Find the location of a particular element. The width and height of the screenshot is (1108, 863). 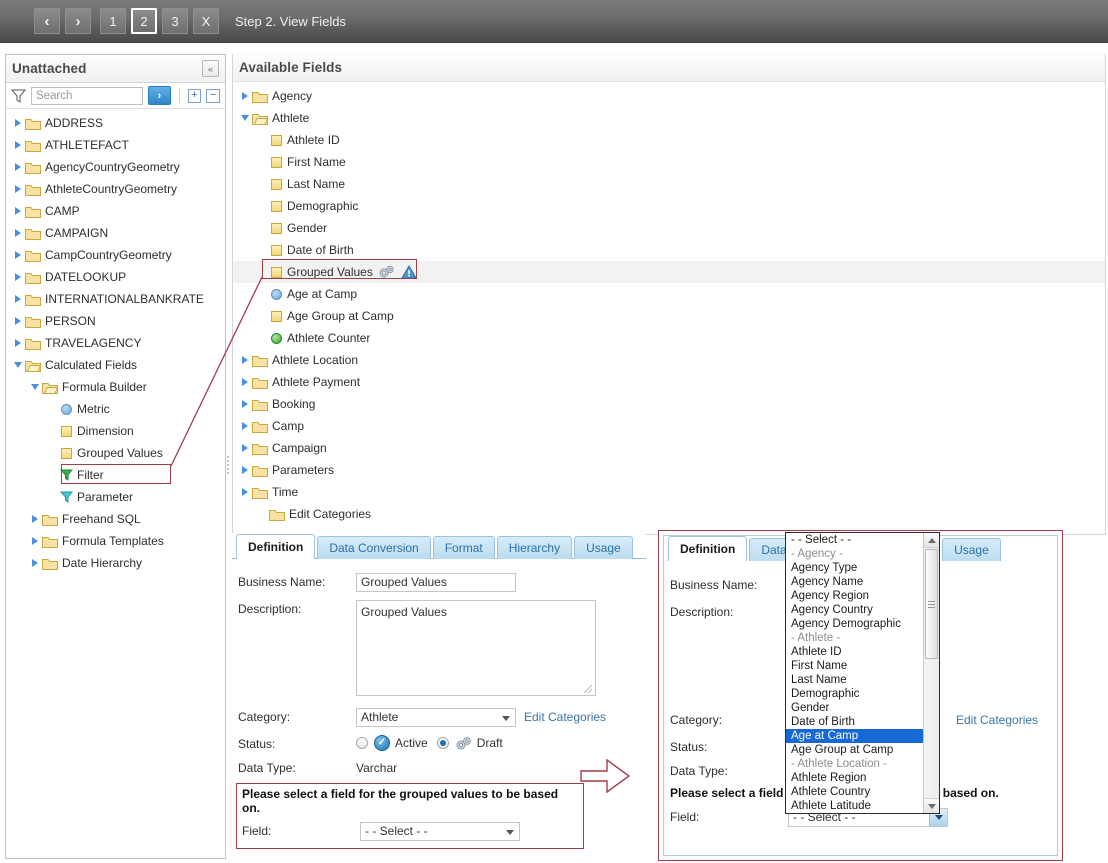

resize-grip-icon is located at coordinates (588, 689).